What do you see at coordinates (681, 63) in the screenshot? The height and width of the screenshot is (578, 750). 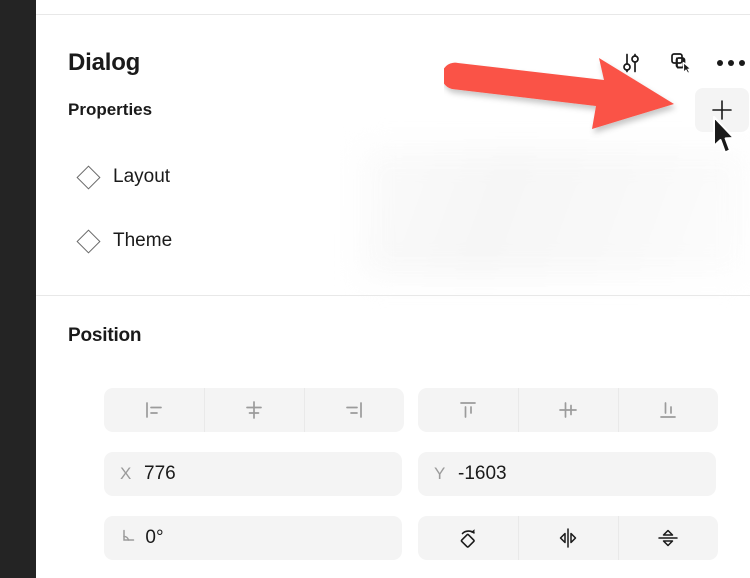 I see `components-cursor-icon` at bounding box center [681, 63].